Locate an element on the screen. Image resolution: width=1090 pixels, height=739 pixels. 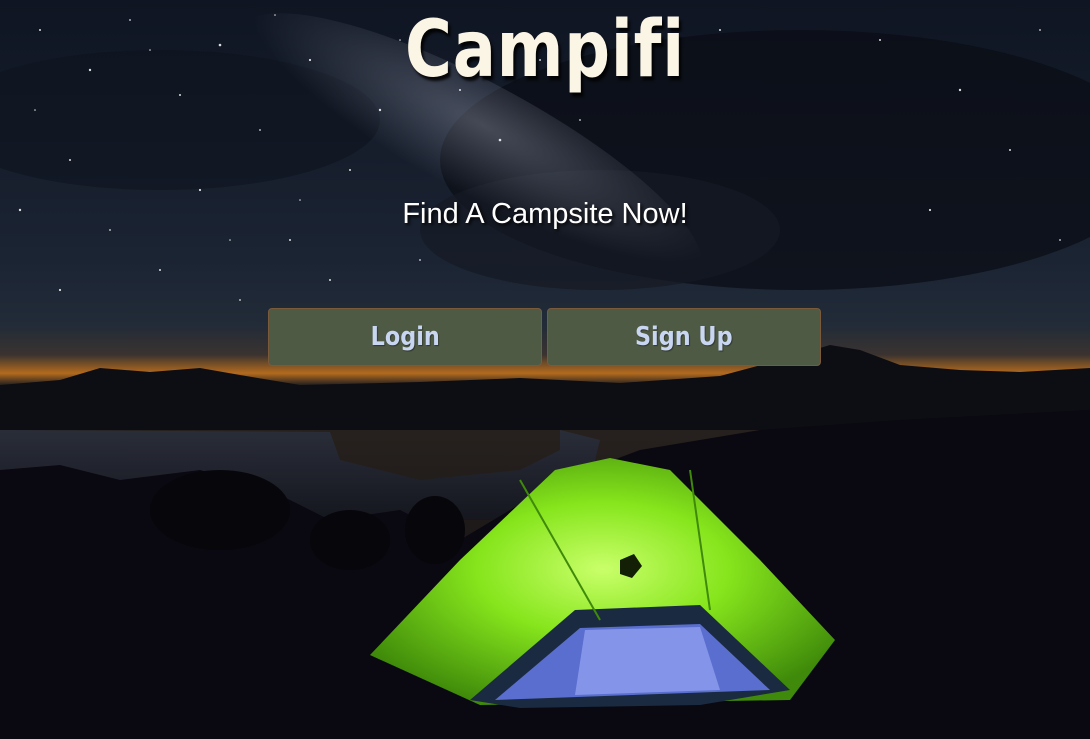
login-button: Login is located at coordinates (405, 337).